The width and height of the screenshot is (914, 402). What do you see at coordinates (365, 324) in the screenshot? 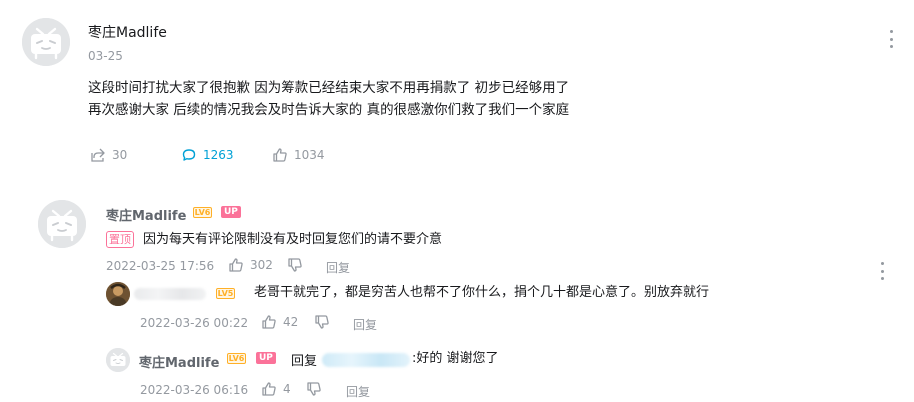
I see `reply-1-reply-button: 回复` at bounding box center [365, 324].